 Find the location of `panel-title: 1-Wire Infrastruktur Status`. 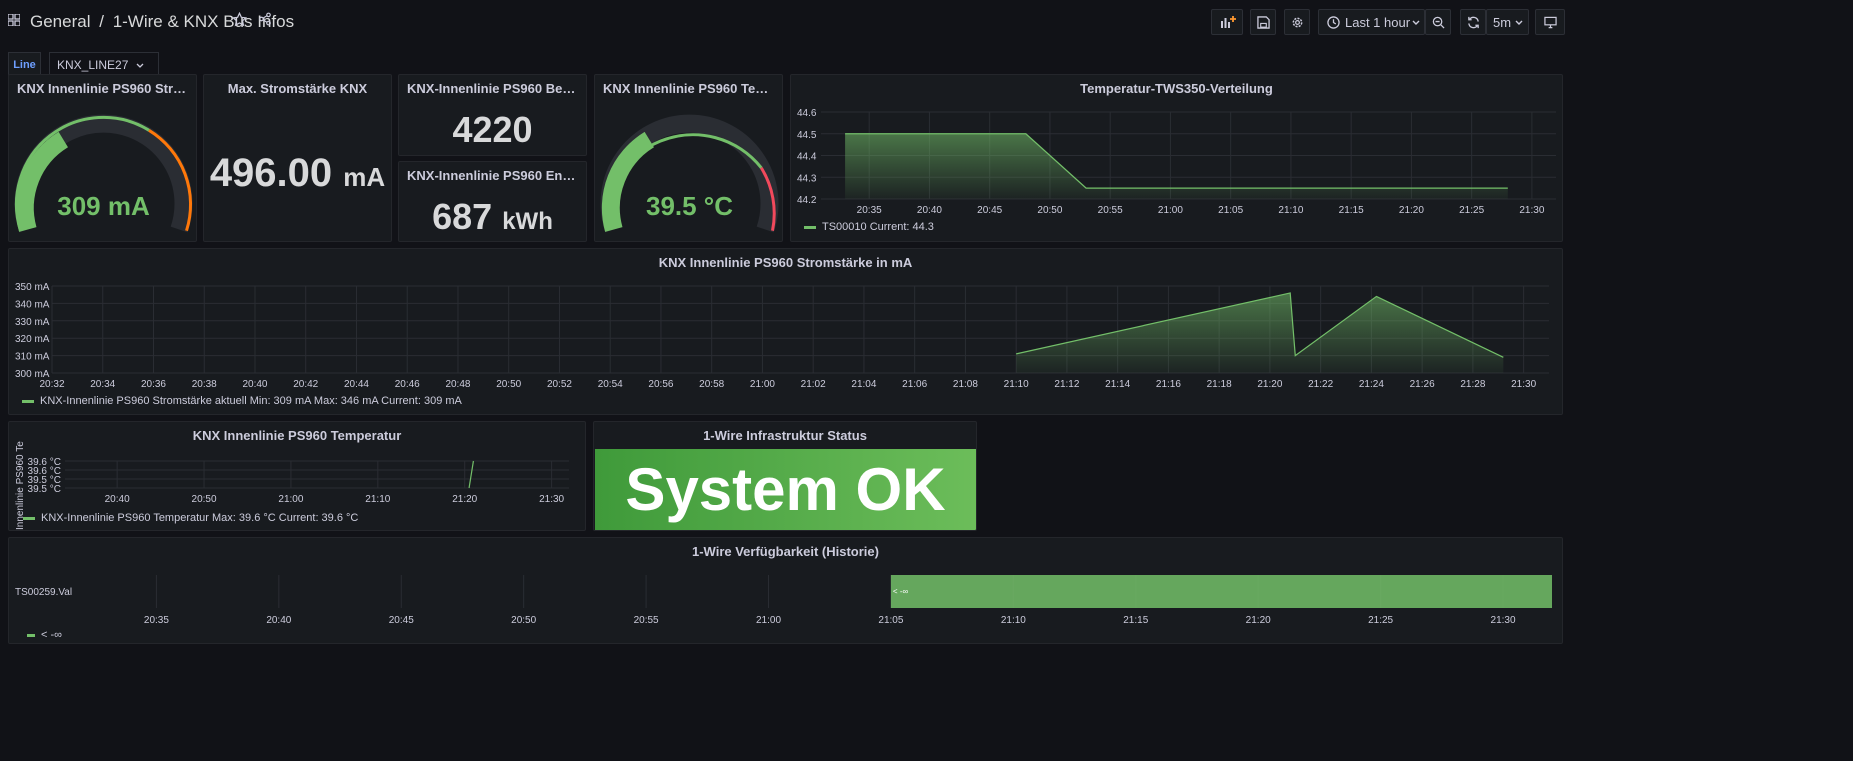

panel-title: 1-Wire Infrastruktur Status is located at coordinates (785, 435).